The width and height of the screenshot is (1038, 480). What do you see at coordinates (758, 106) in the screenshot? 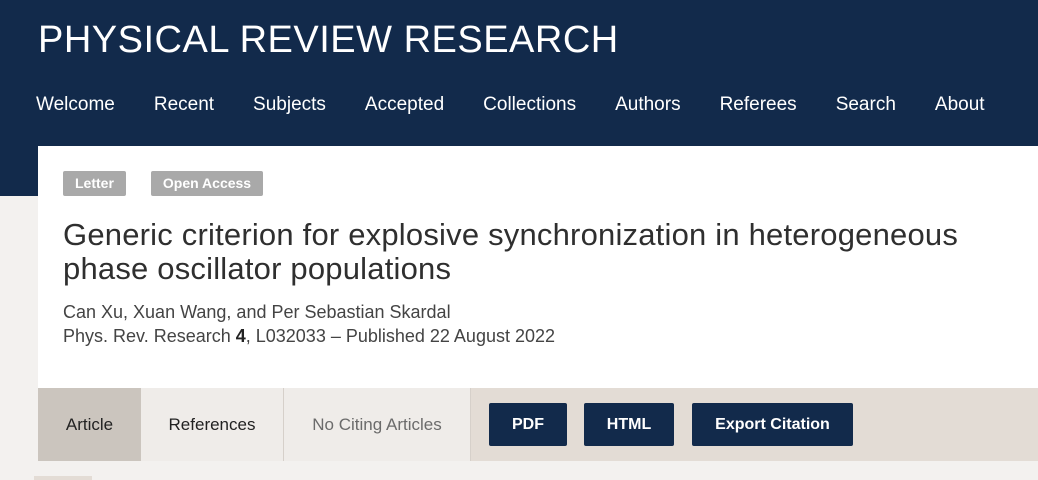
I see `nav-referees: Referees` at bounding box center [758, 106].